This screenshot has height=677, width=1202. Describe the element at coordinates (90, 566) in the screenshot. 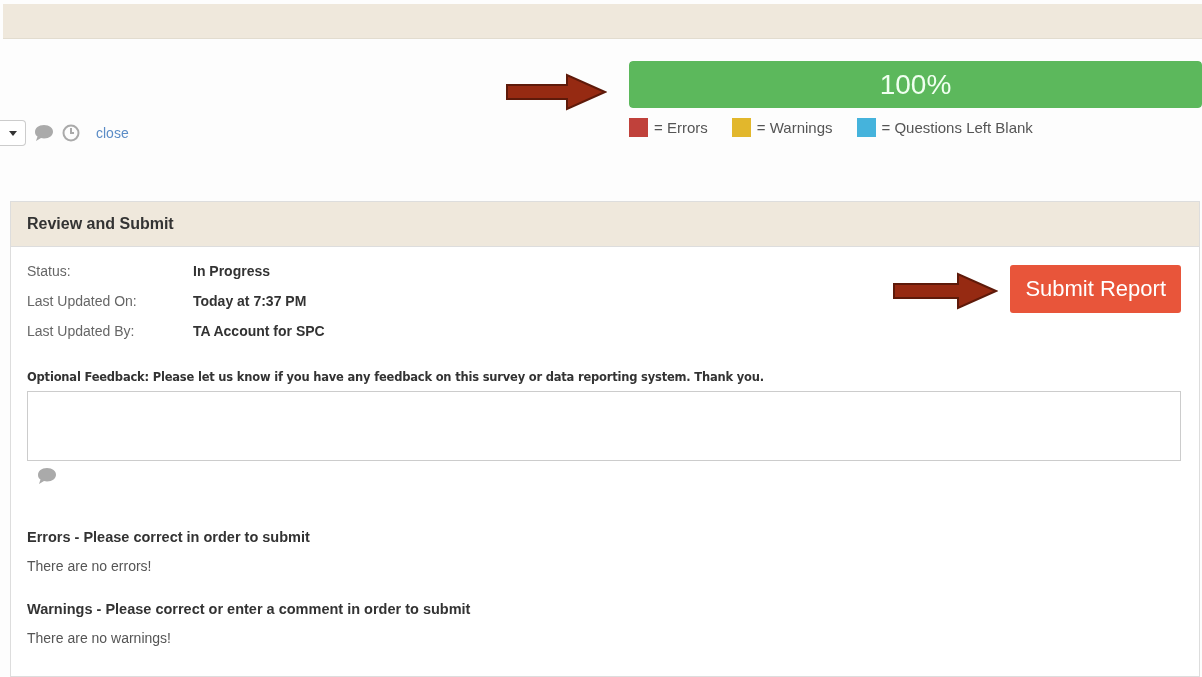

I see `section-message: There are no errors!` at that location.